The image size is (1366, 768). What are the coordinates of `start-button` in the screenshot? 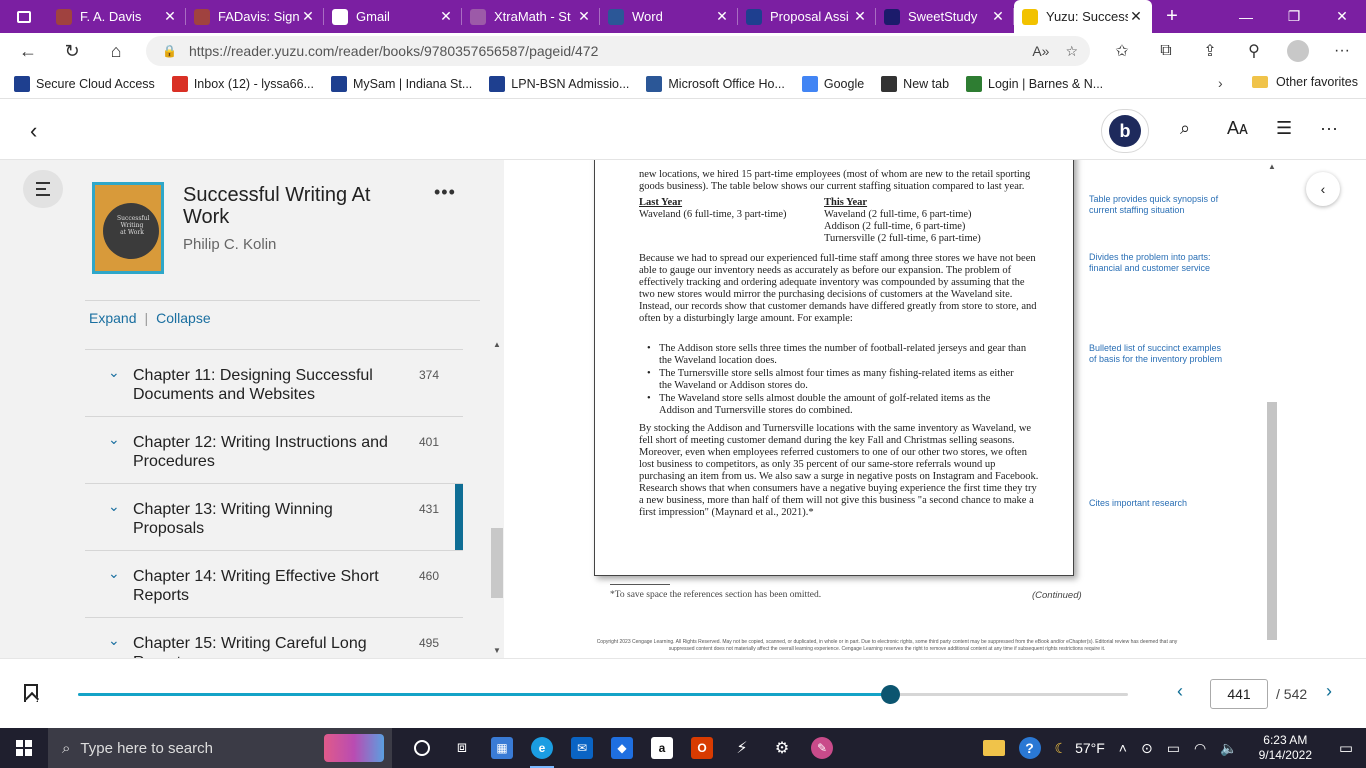 It's located at (24, 748).